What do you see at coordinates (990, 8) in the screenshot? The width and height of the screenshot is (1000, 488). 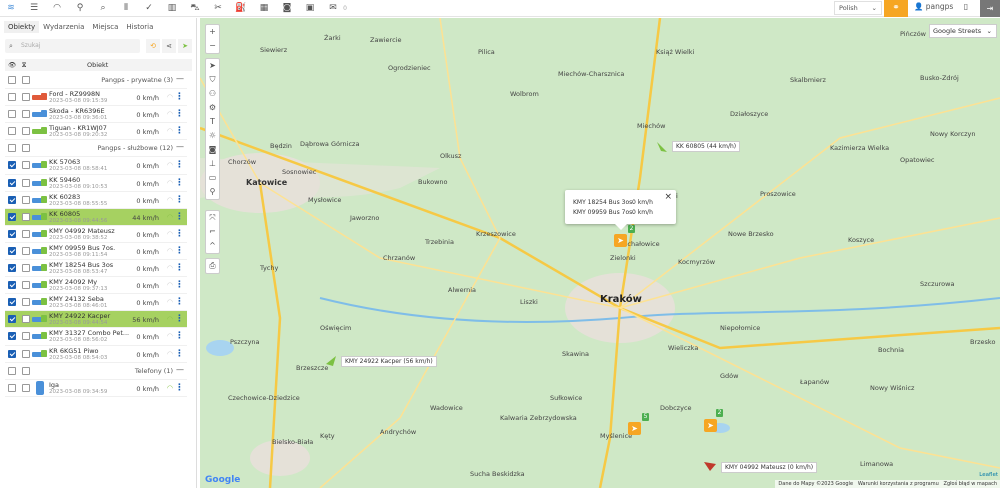 I see `logout-button: ⇥` at bounding box center [990, 8].